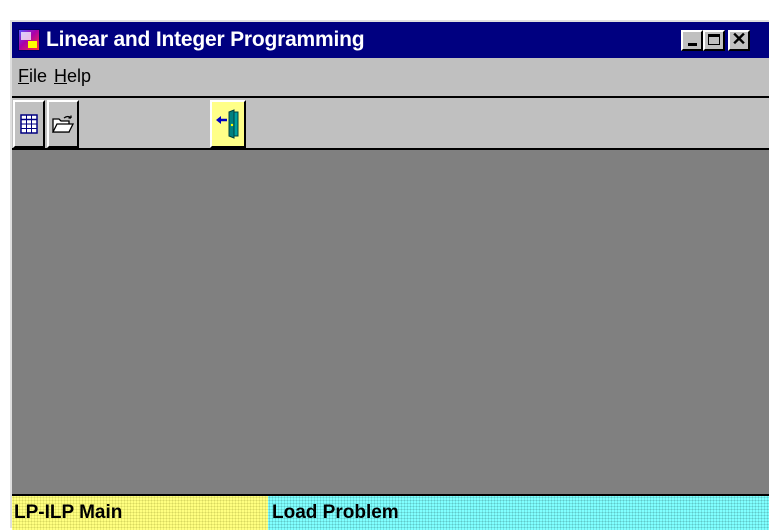  Describe the element at coordinates (518, 513) in the screenshot. I see `status-load-pane: Load Problem` at that location.